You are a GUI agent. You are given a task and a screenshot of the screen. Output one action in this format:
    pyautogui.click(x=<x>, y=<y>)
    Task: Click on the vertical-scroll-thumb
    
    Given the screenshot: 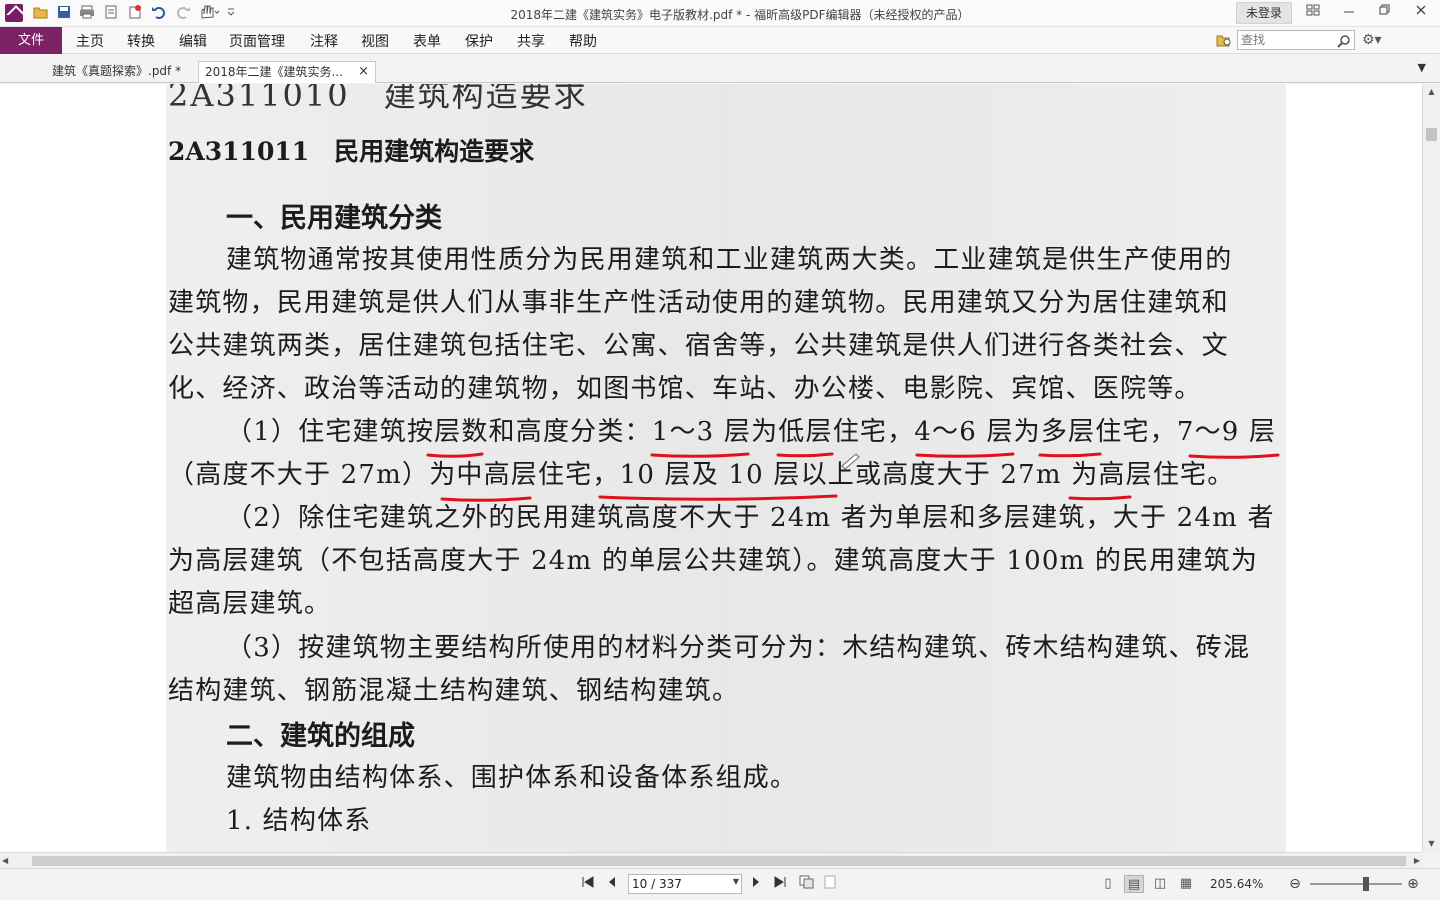 What is the action you would take?
    pyautogui.click(x=1431, y=134)
    